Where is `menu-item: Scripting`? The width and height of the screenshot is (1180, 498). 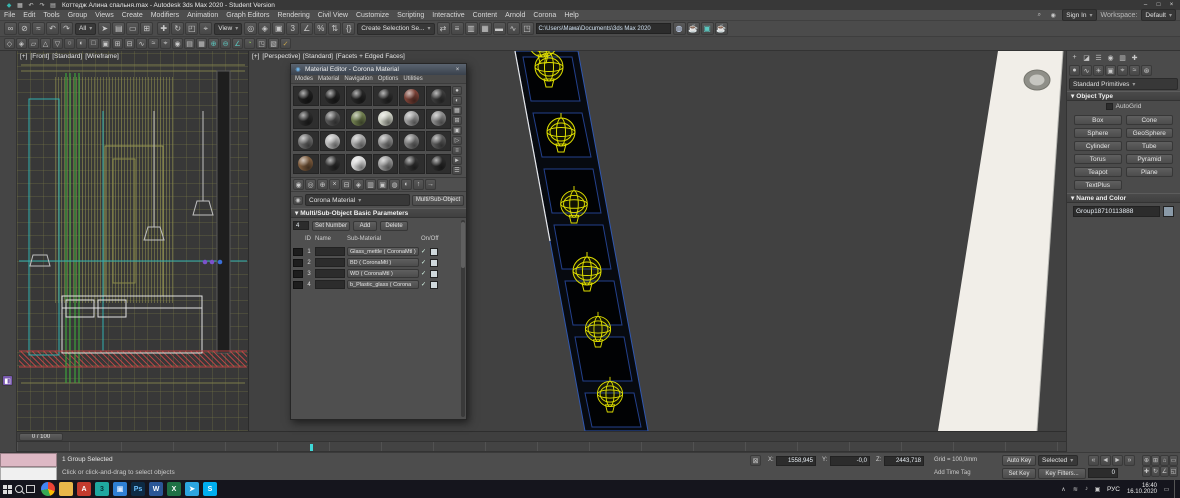
menu-item: Scripting is located at coordinates (410, 15).